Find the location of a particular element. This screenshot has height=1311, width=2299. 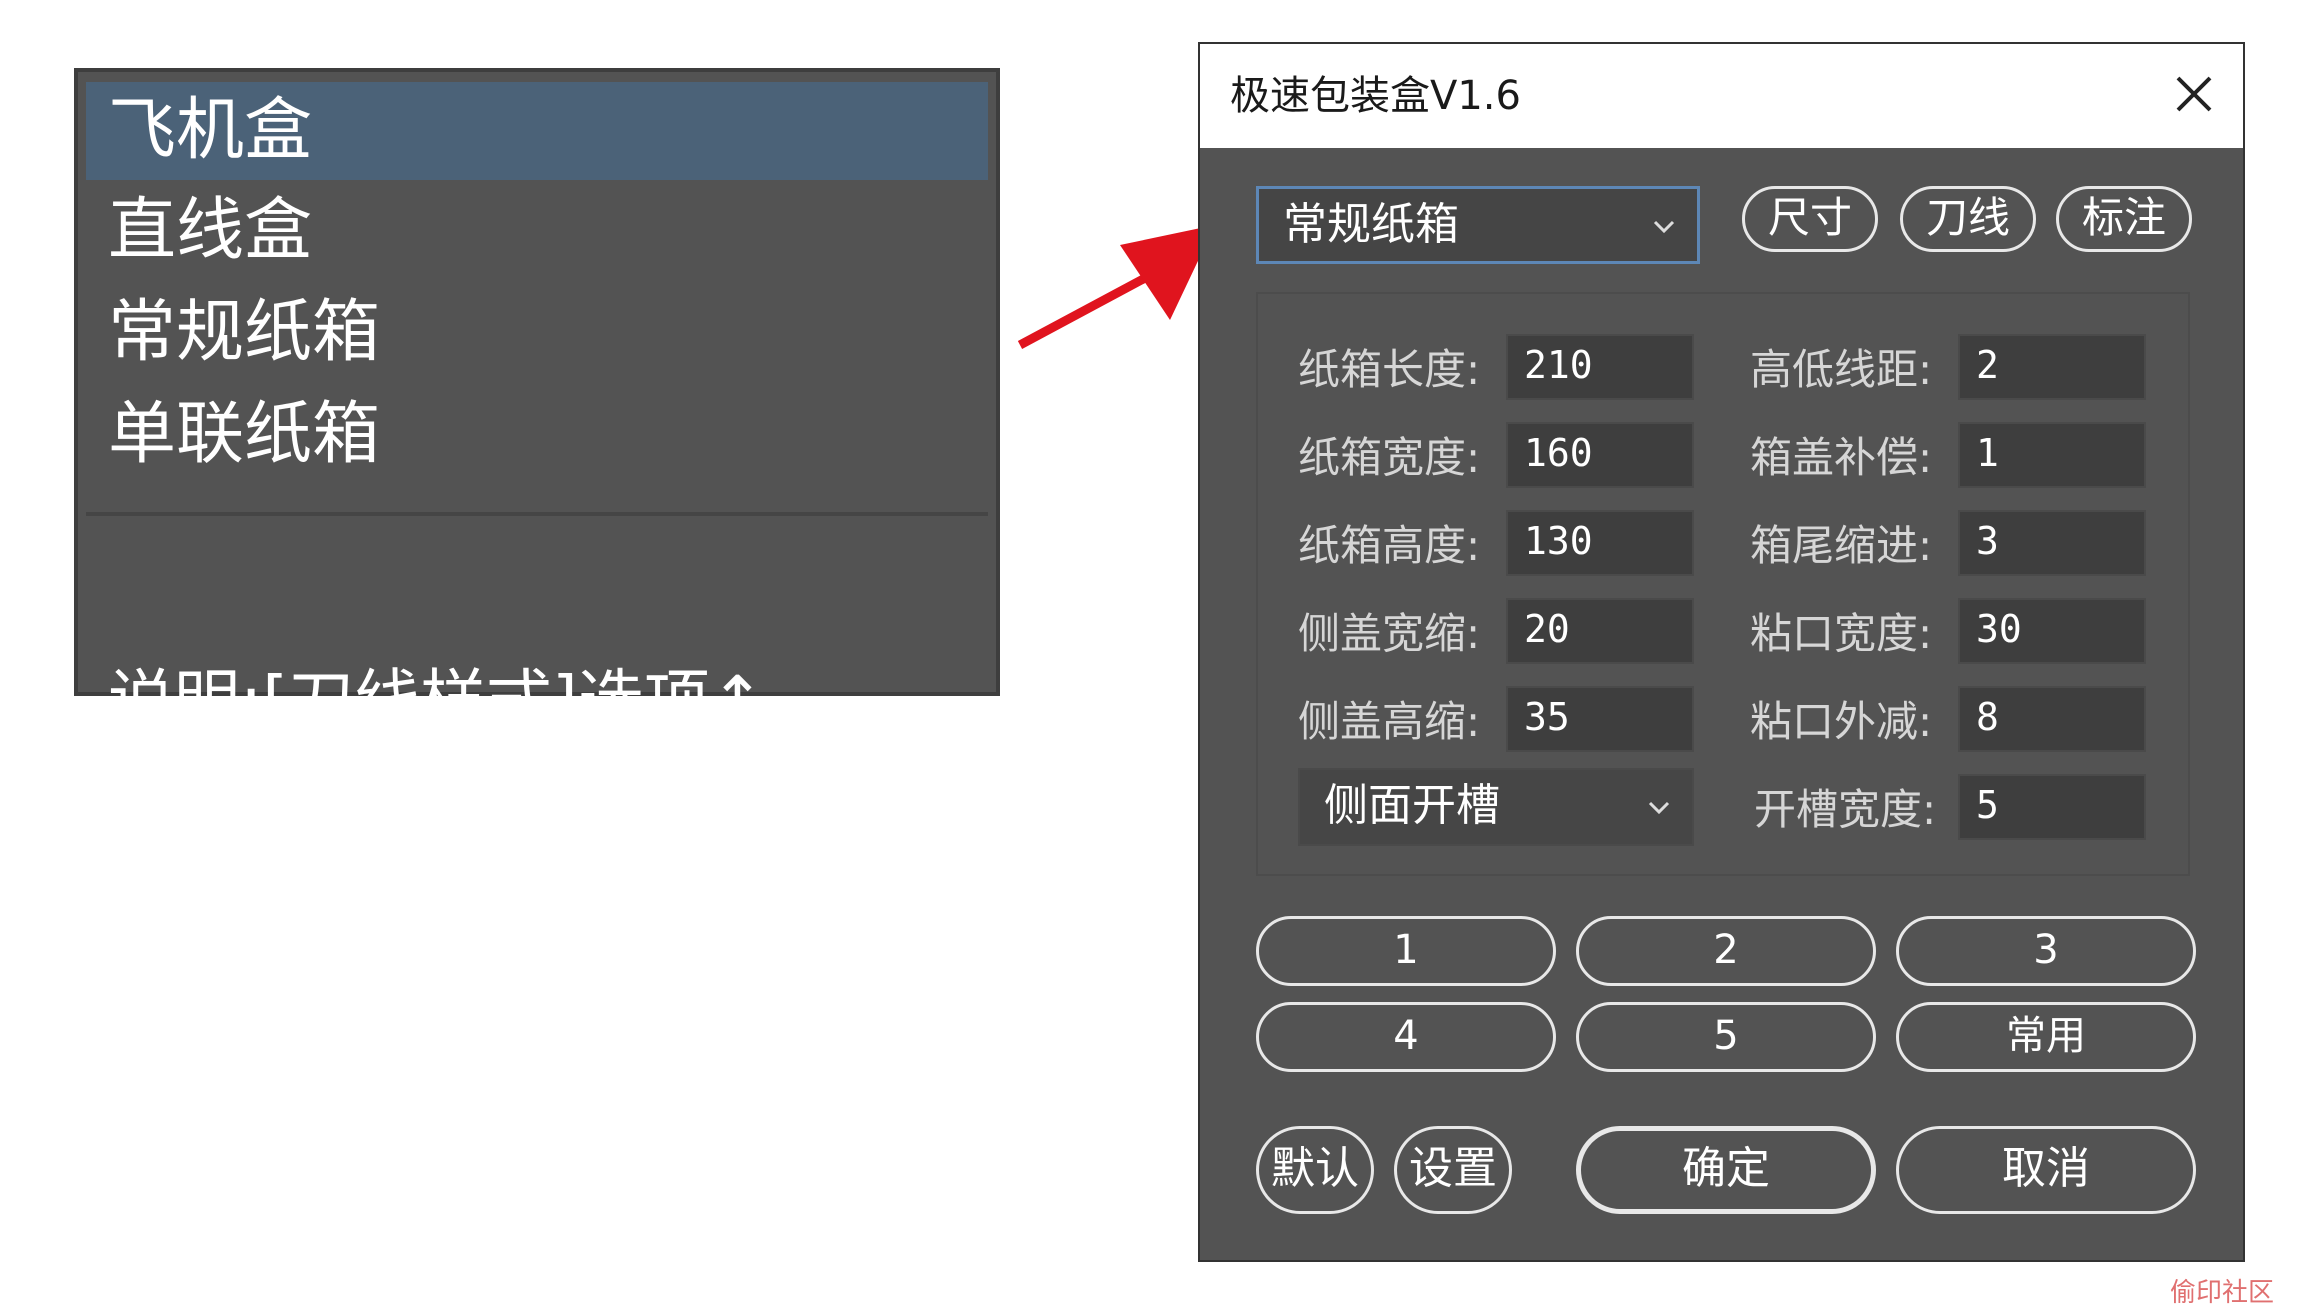

cancel-button: 取消 is located at coordinates (2046, 1170).